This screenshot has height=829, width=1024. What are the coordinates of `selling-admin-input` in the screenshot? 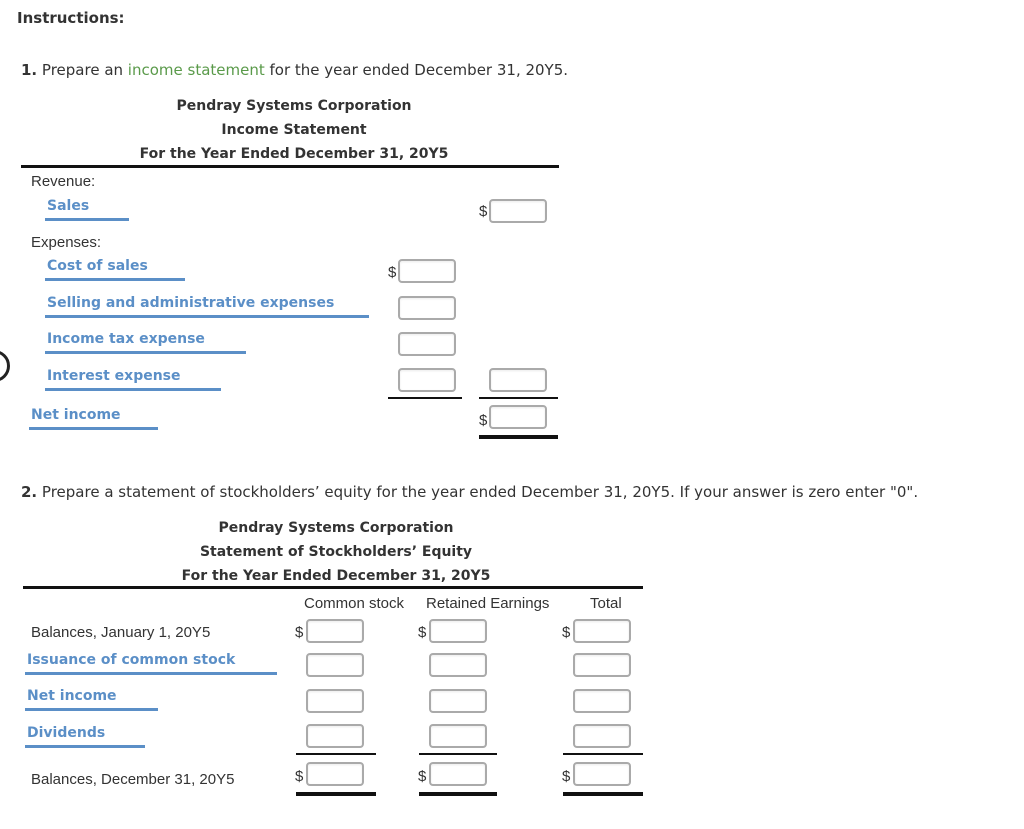 It's located at (427, 308).